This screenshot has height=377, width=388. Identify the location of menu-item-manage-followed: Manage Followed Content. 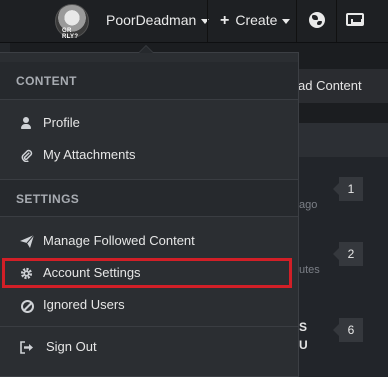
(149, 241).